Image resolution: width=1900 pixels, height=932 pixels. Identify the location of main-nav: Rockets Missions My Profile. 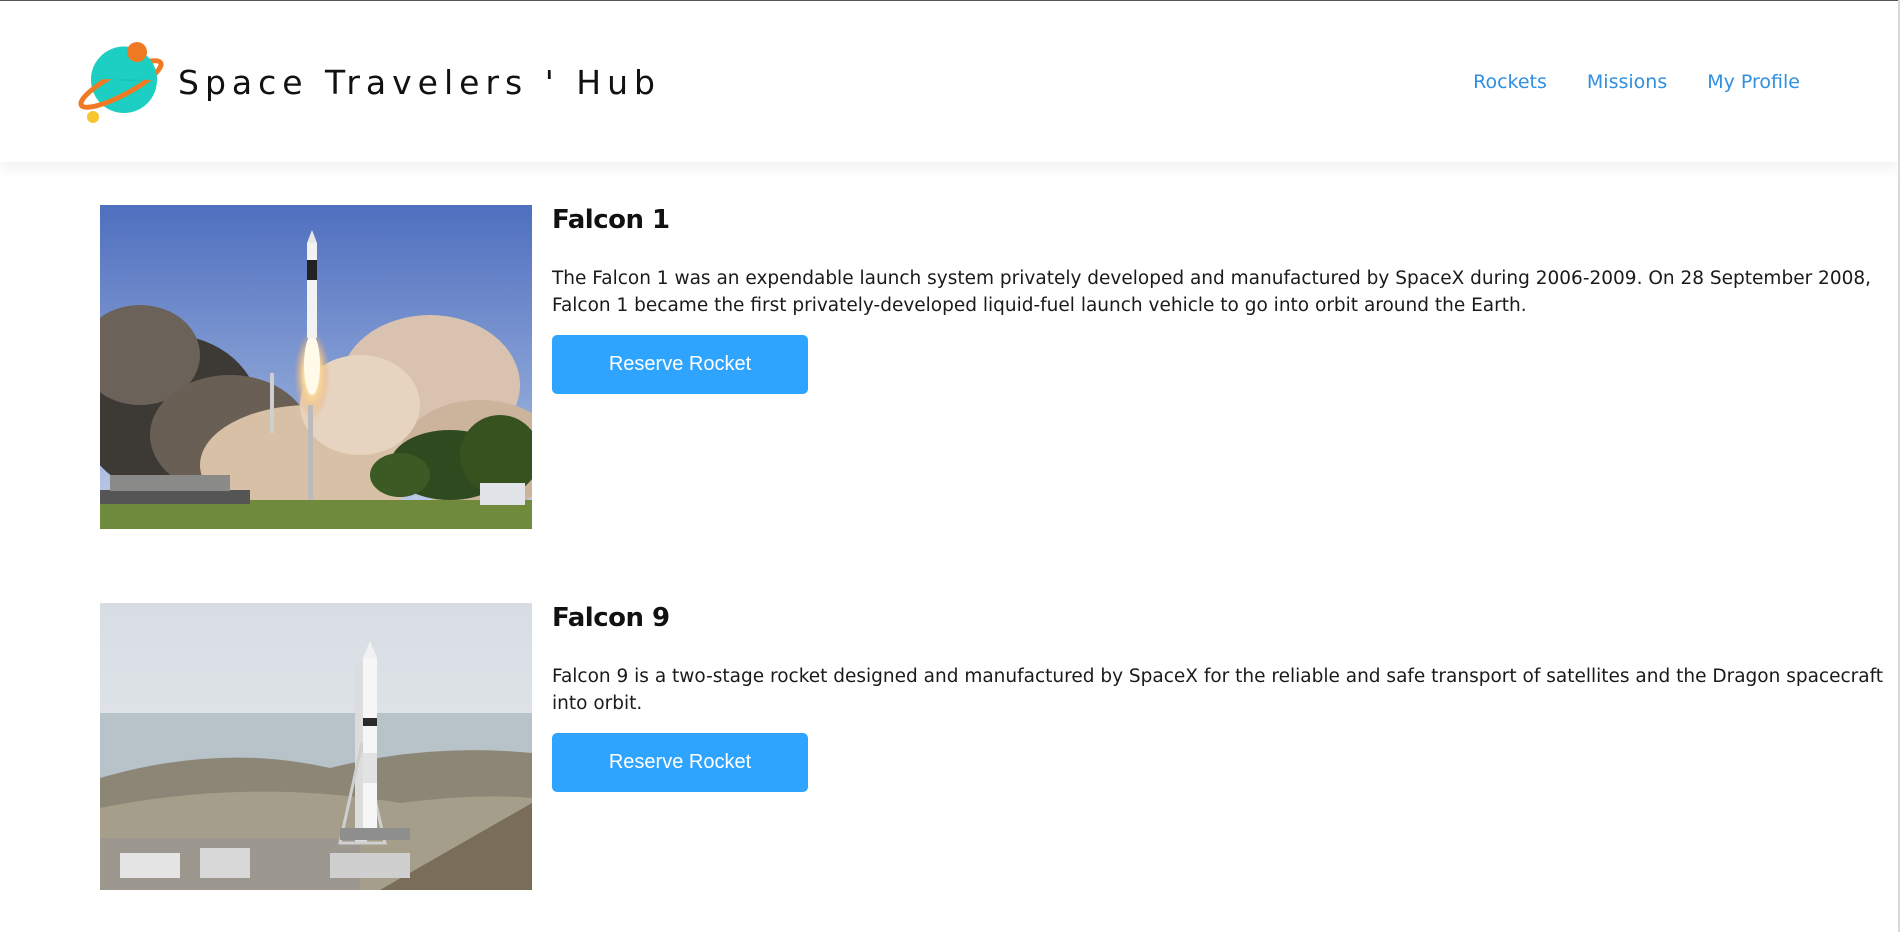
(1636, 82).